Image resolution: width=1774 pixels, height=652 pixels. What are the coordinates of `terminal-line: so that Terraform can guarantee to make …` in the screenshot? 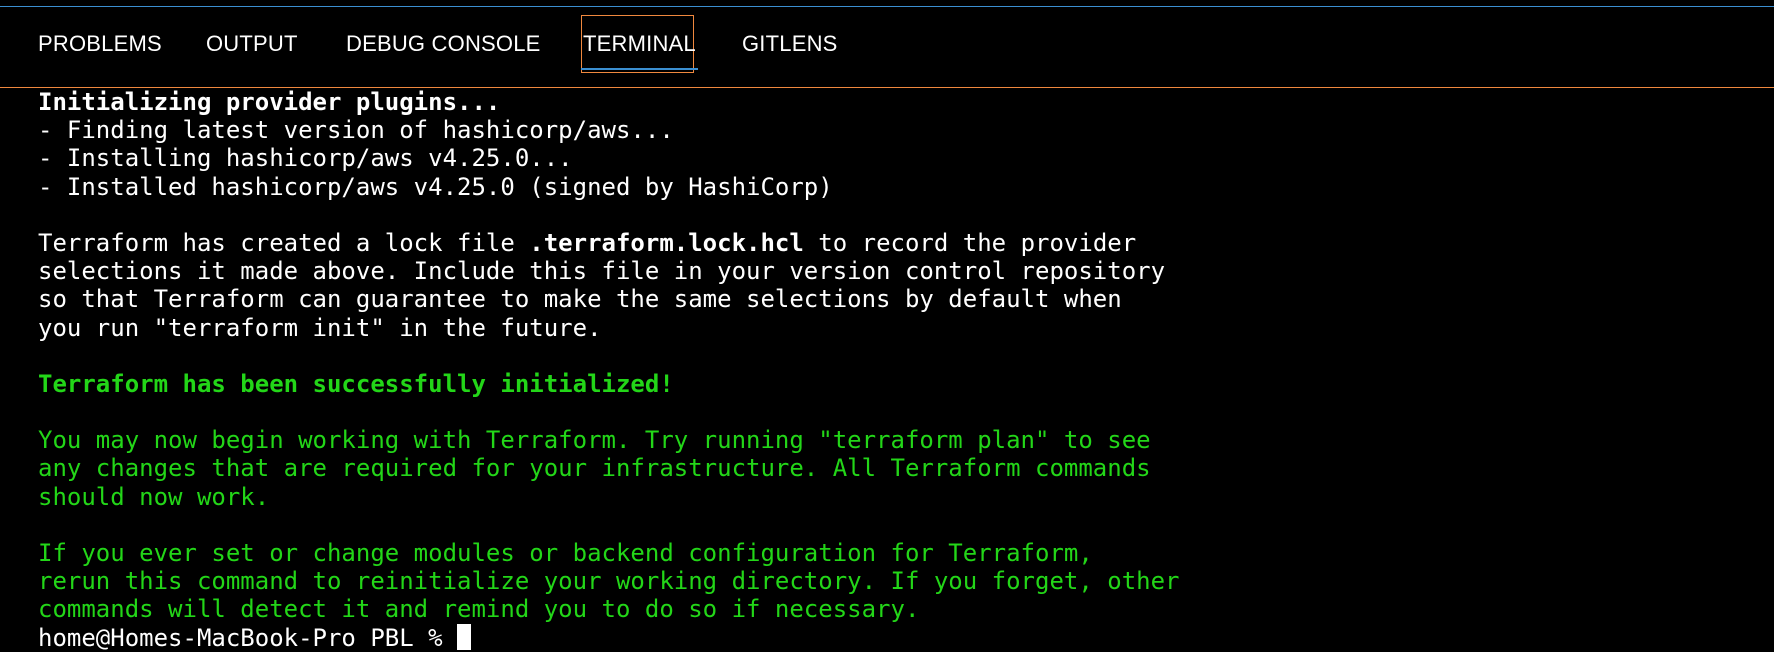 It's located at (580, 299).